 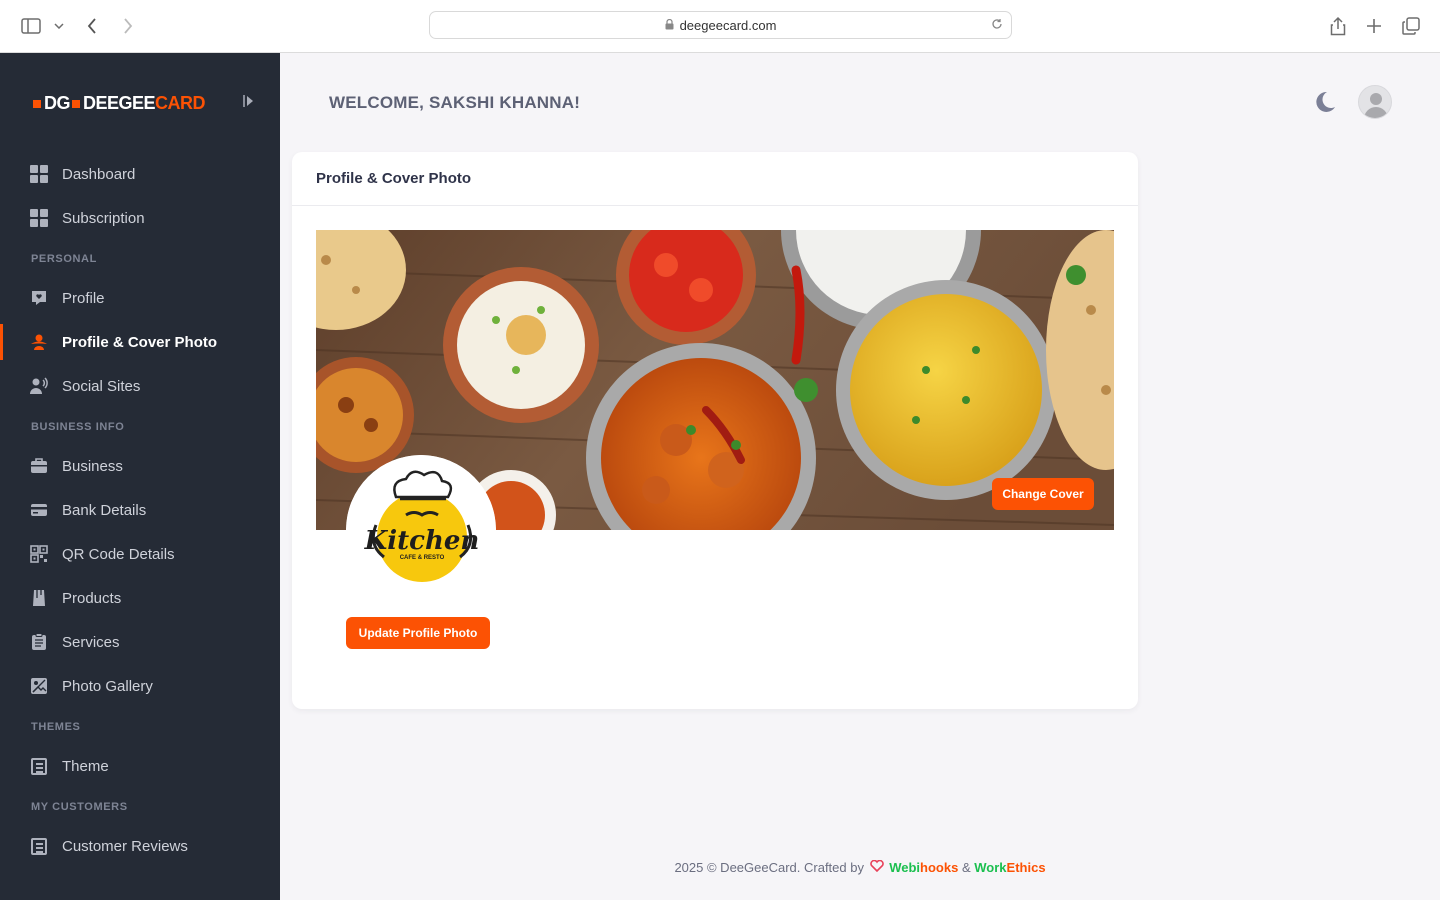 I want to click on sidebar-item-label: QR Code Details, so click(x=118, y=554).